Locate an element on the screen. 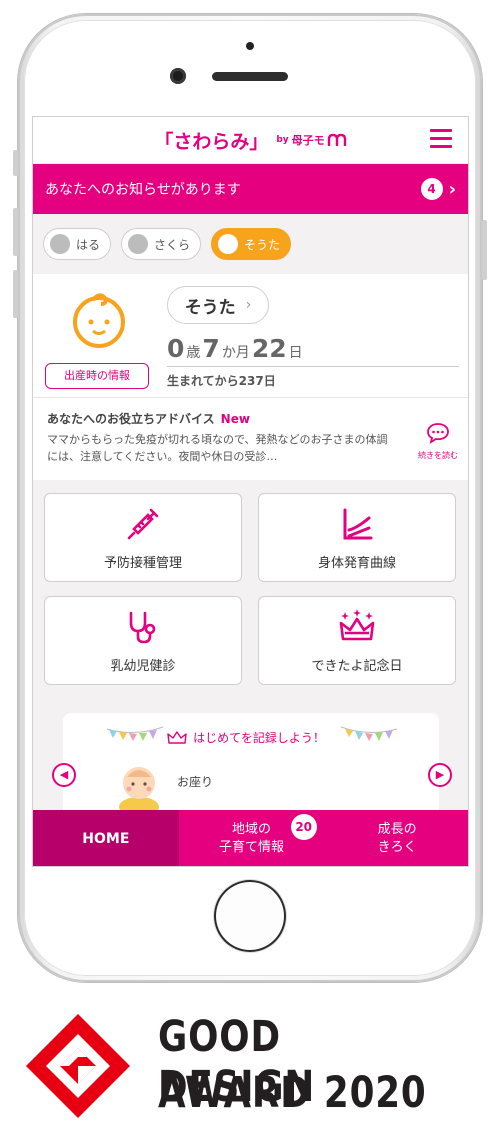  menu-button is located at coordinates (441, 139).